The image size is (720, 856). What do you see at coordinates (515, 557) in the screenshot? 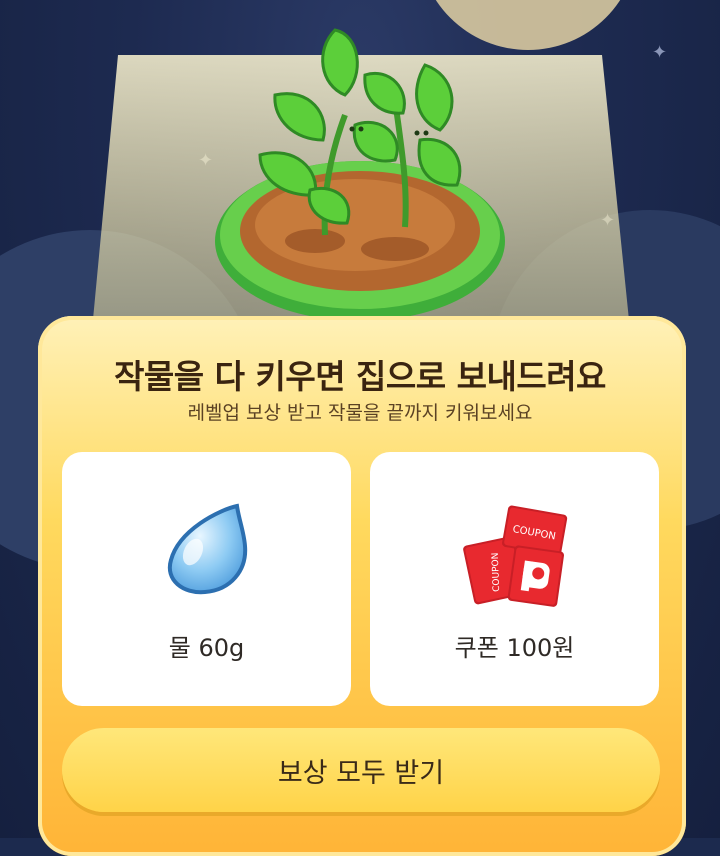
I see `coupon-icon: COUPON COUPON` at bounding box center [515, 557].